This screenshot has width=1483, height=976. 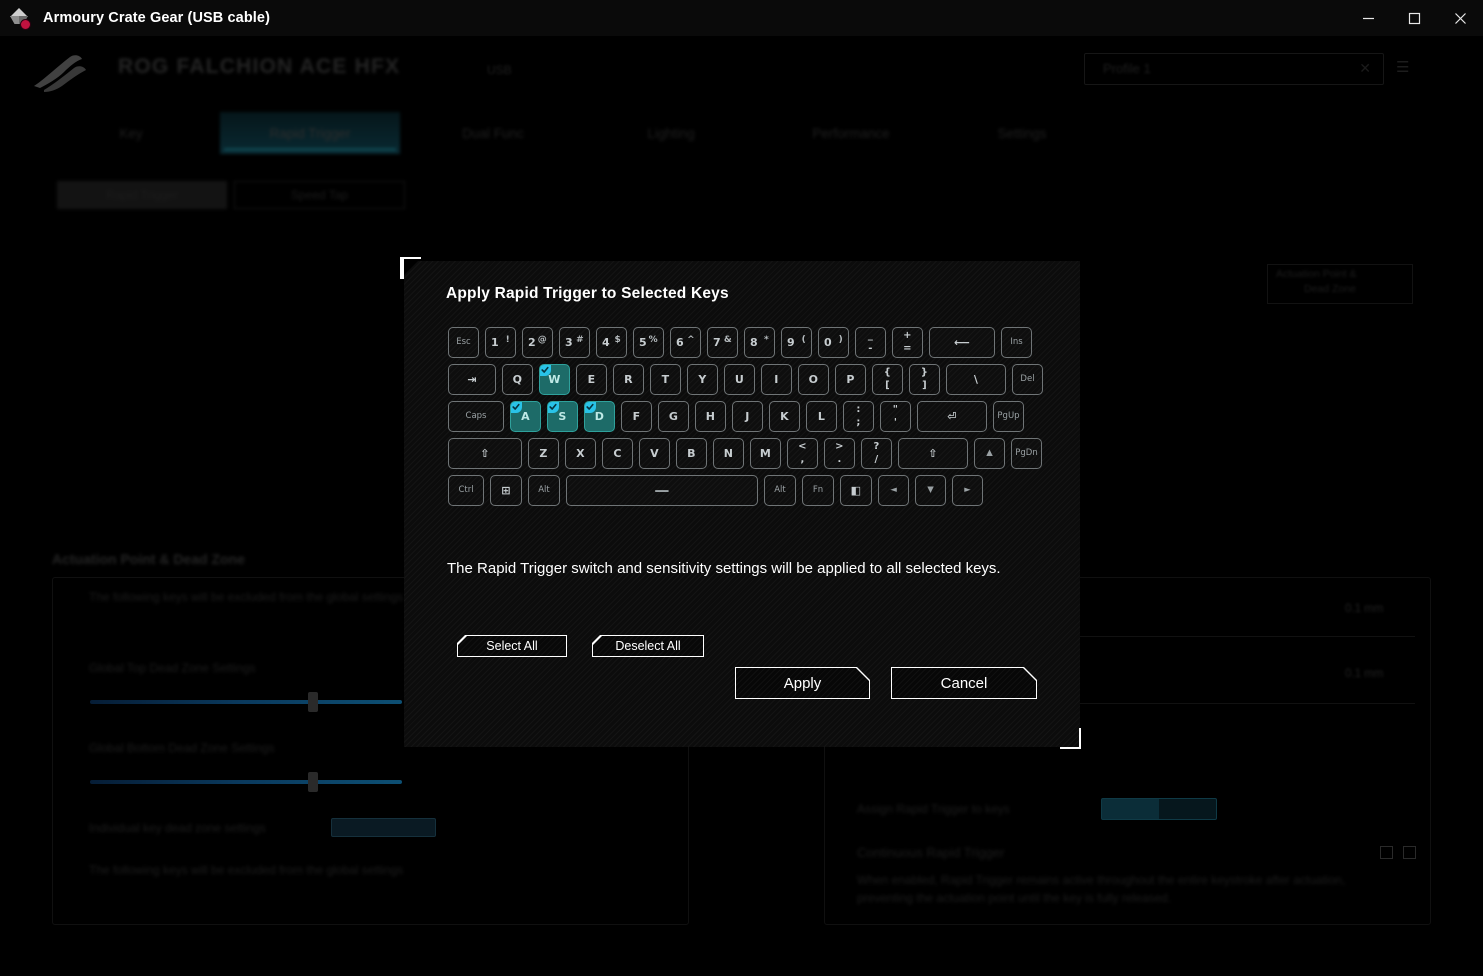 I want to click on individual-key-dead-zone-value, so click(x=383, y=827).